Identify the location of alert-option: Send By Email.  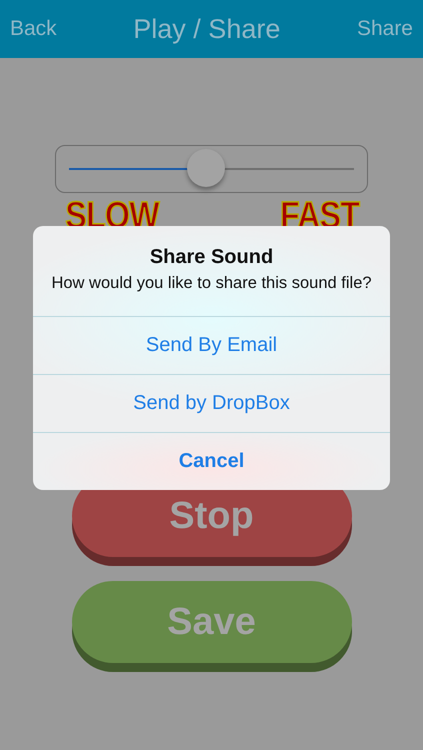
(211, 345).